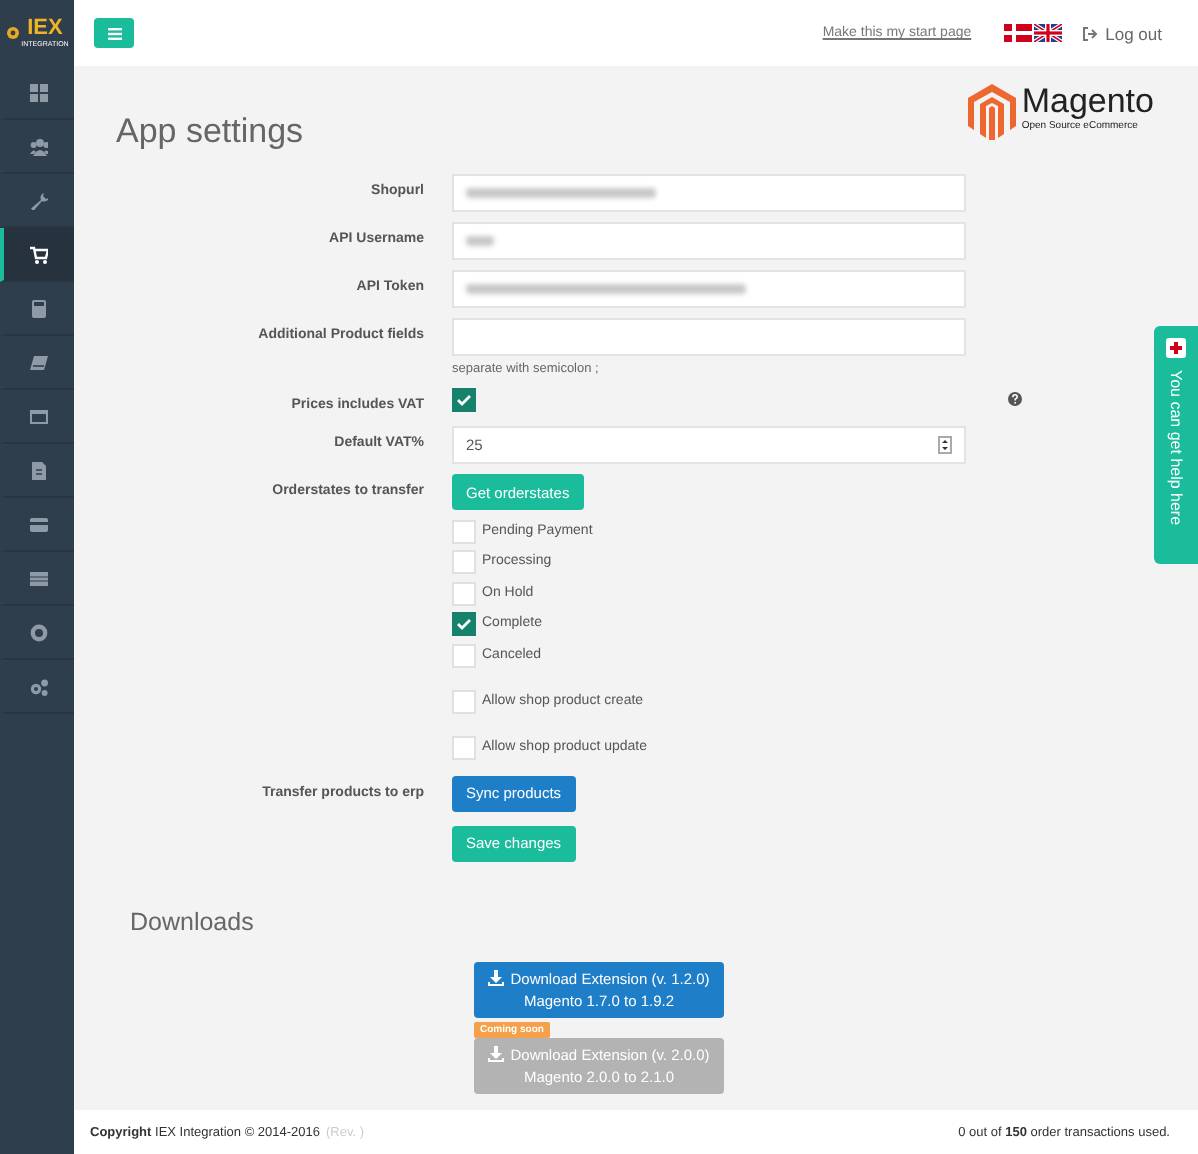  What do you see at coordinates (1017, 33) in the screenshot?
I see `danish-flag-icon` at bounding box center [1017, 33].